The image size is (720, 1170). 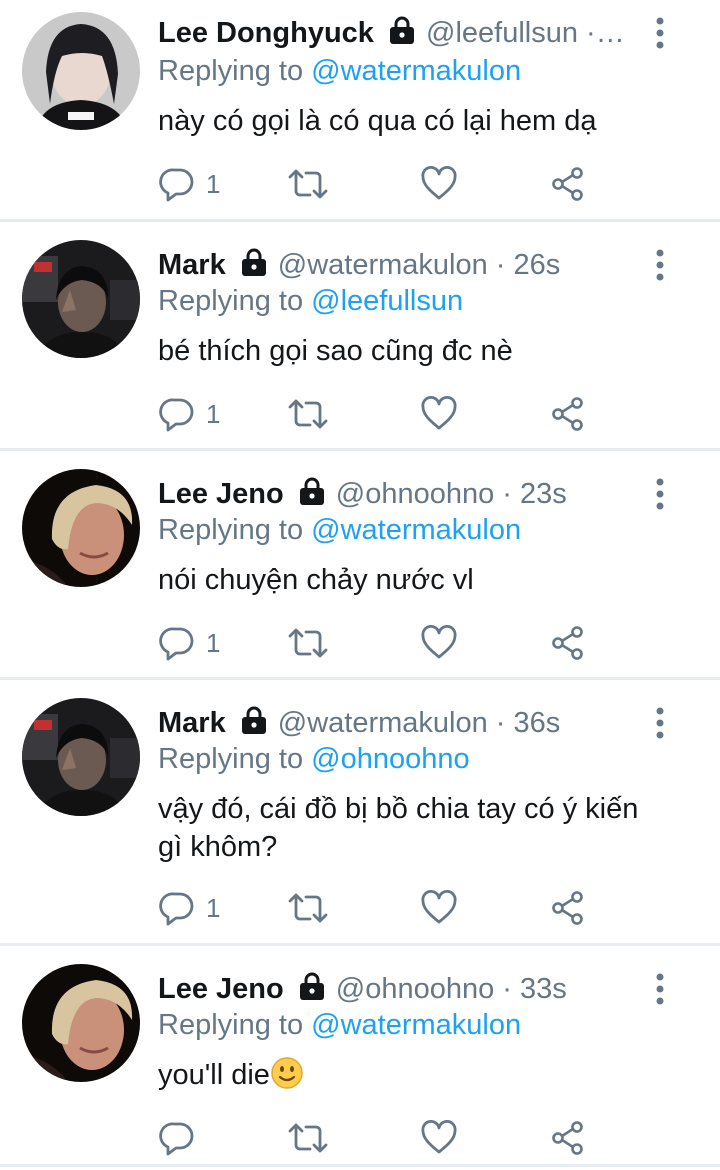 I want to click on tweet-header: Lee Jeno @ohnoohno · 23s, so click(x=404, y=494).